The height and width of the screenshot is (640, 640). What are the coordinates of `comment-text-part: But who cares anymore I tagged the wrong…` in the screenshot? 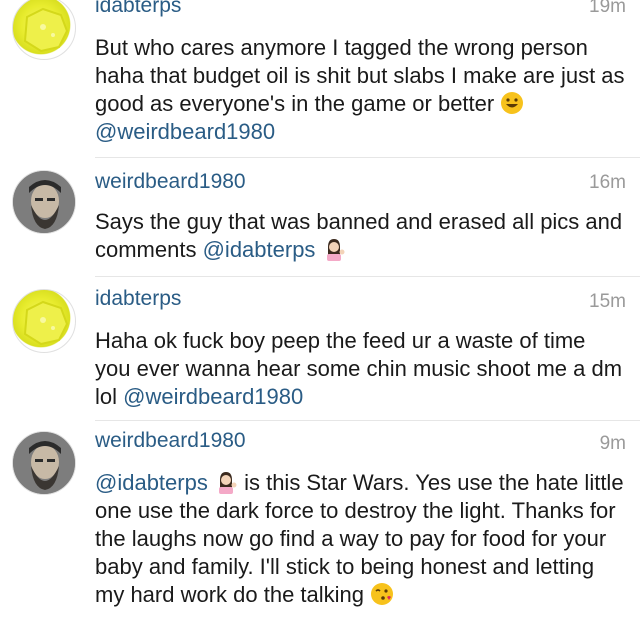 It's located at (360, 75).